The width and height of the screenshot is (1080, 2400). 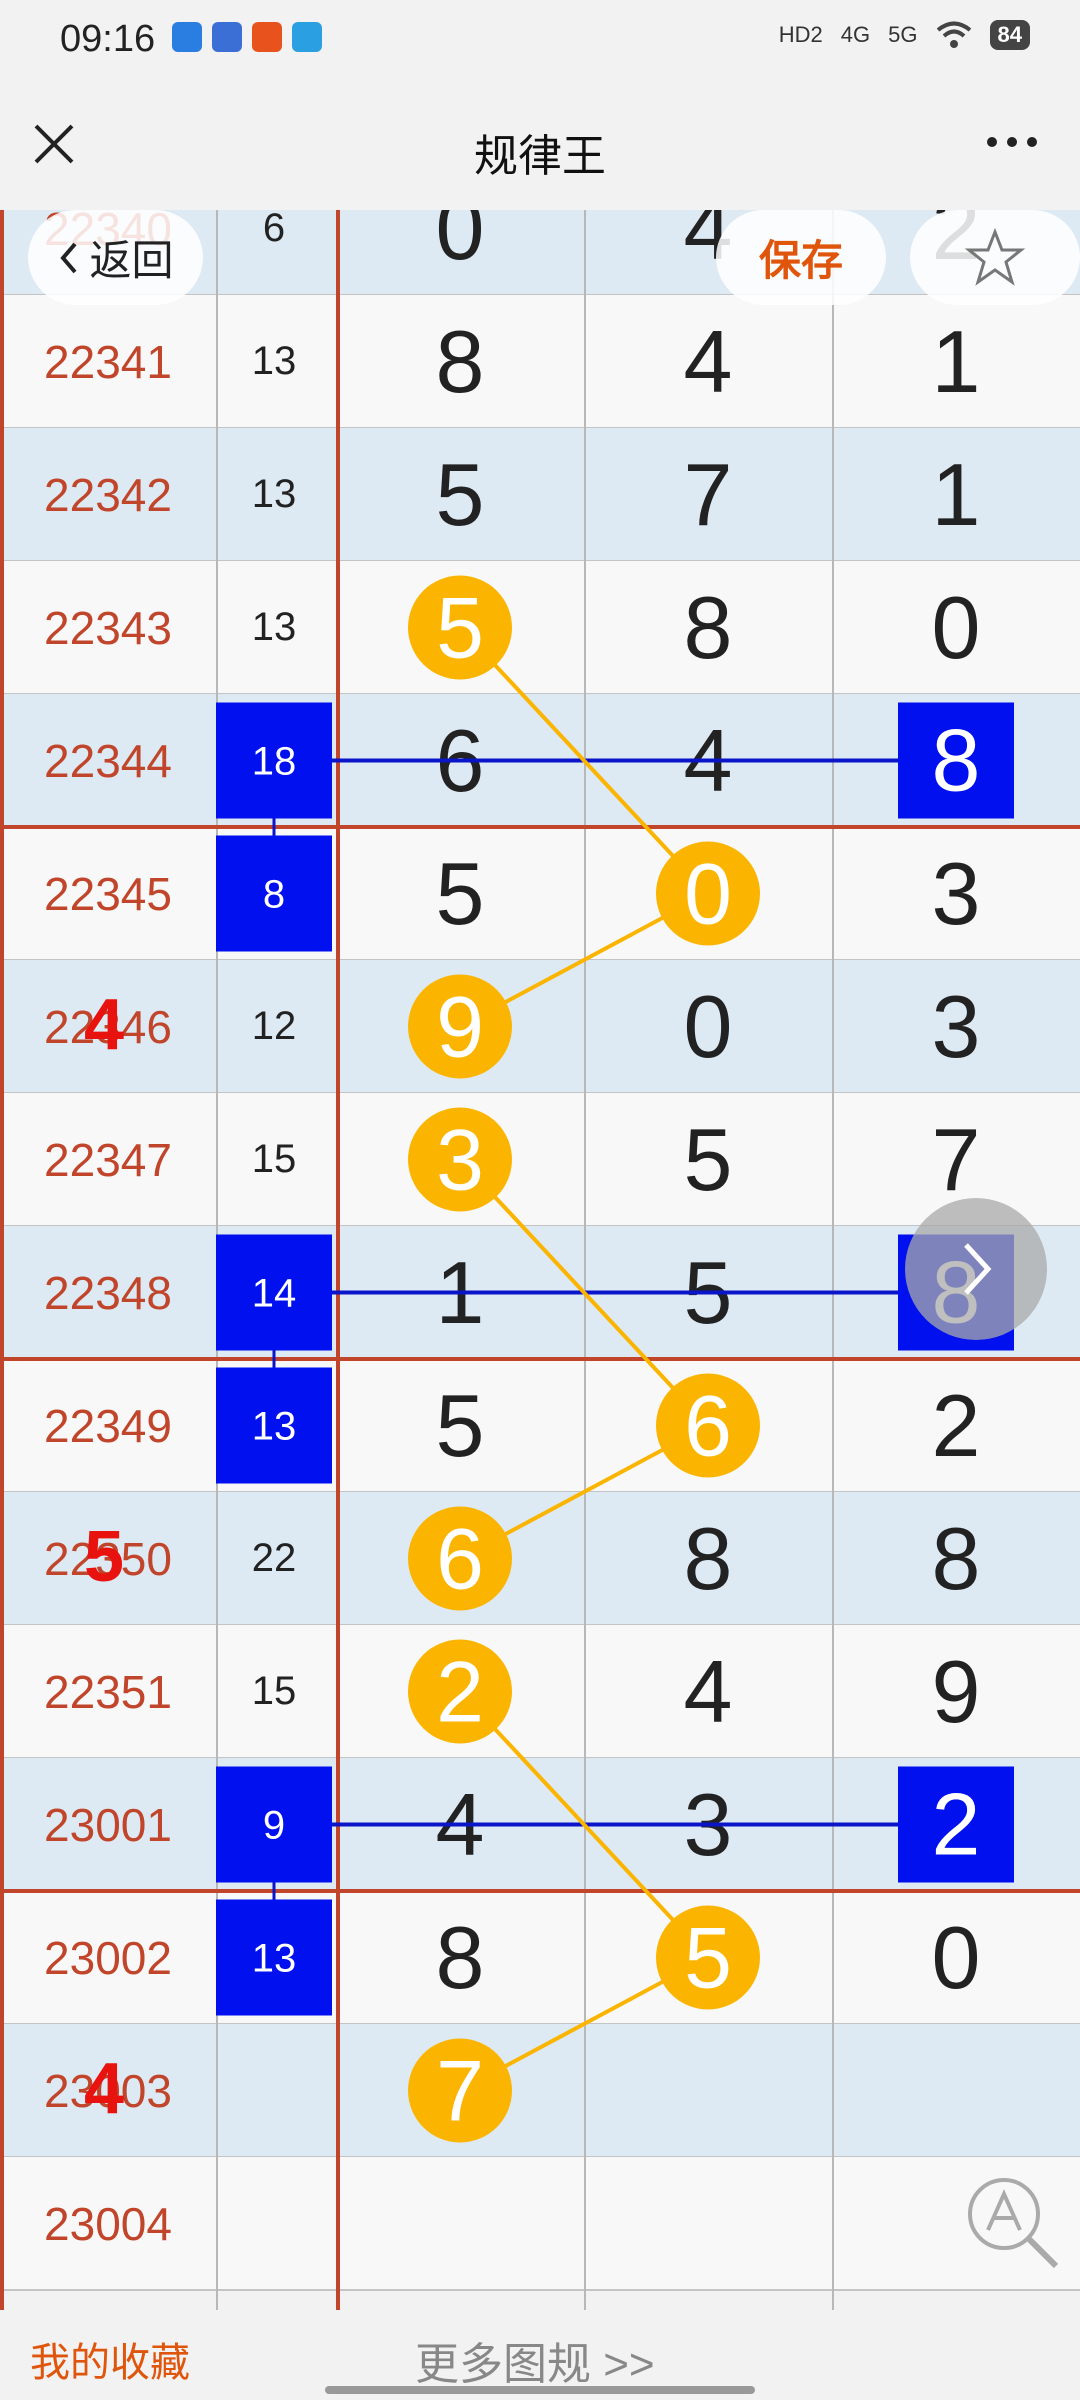 What do you see at coordinates (540, 361) in the screenshot?
I see `table-row: 22341 13 8 4 1` at bounding box center [540, 361].